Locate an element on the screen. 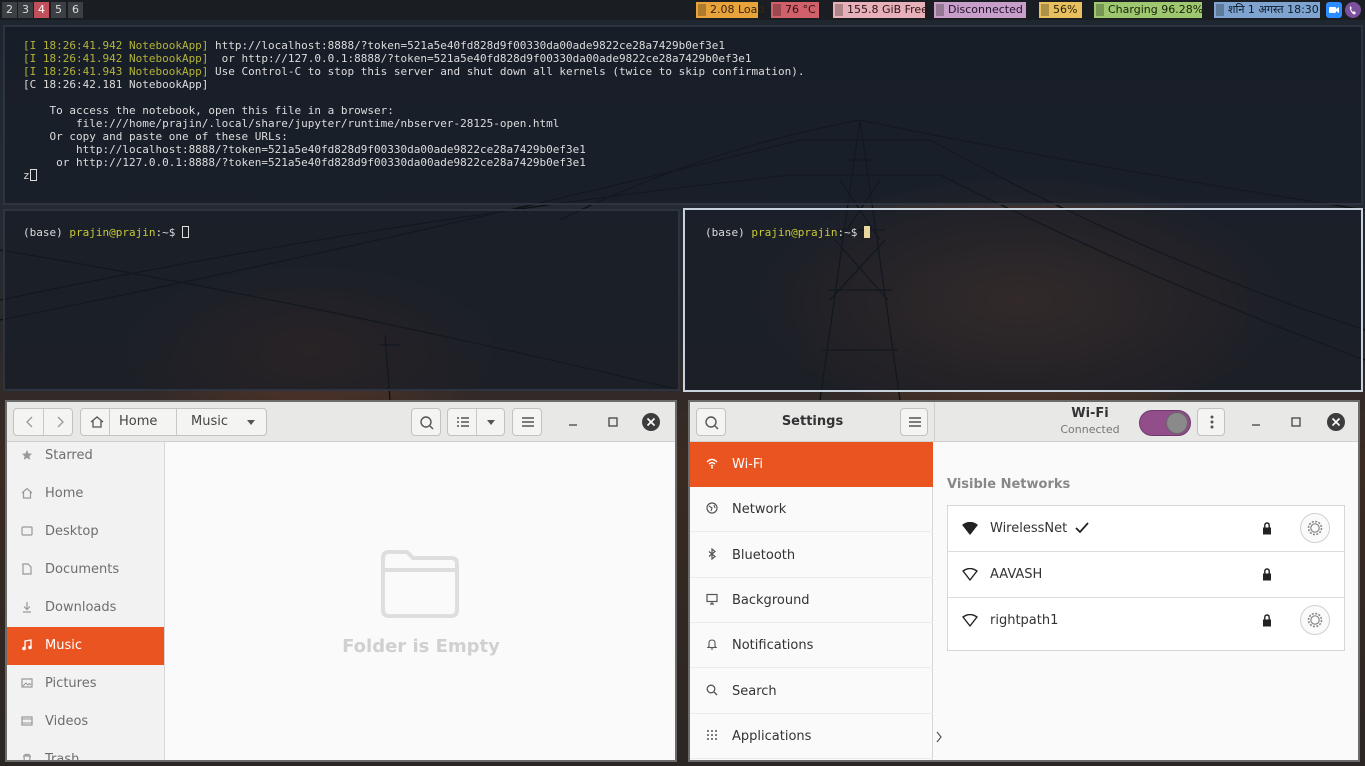  sidebar-item-trash: Trash is located at coordinates (85, 750).